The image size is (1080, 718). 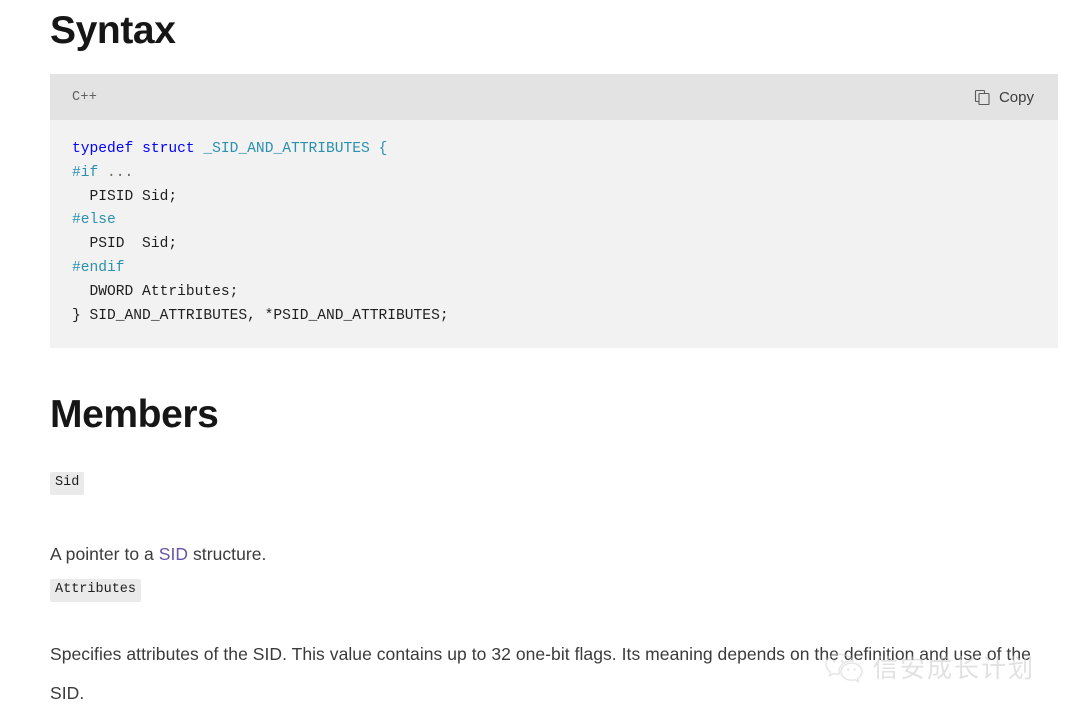 What do you see at coordinates (500, 554) in the screenshot?
I see `member-description-sid: A pointer to a SID structure.` at bounding box center [500, 554].